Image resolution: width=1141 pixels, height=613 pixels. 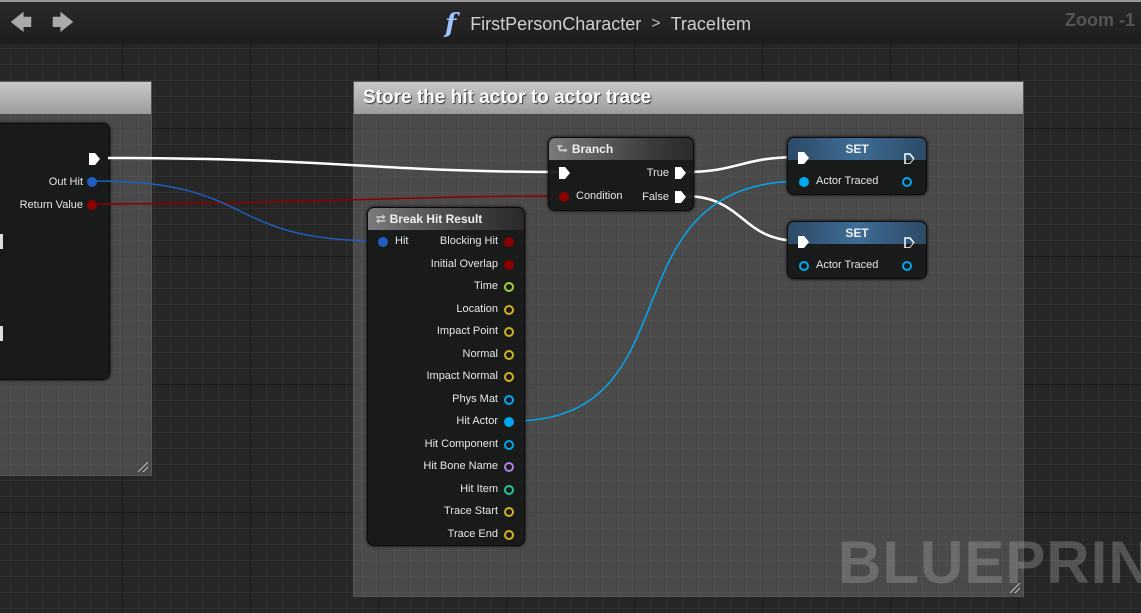 What do you see at coordinates (451, 24) in the screenshot?
I see `function-icon: f` at bounding box center [451, 24].